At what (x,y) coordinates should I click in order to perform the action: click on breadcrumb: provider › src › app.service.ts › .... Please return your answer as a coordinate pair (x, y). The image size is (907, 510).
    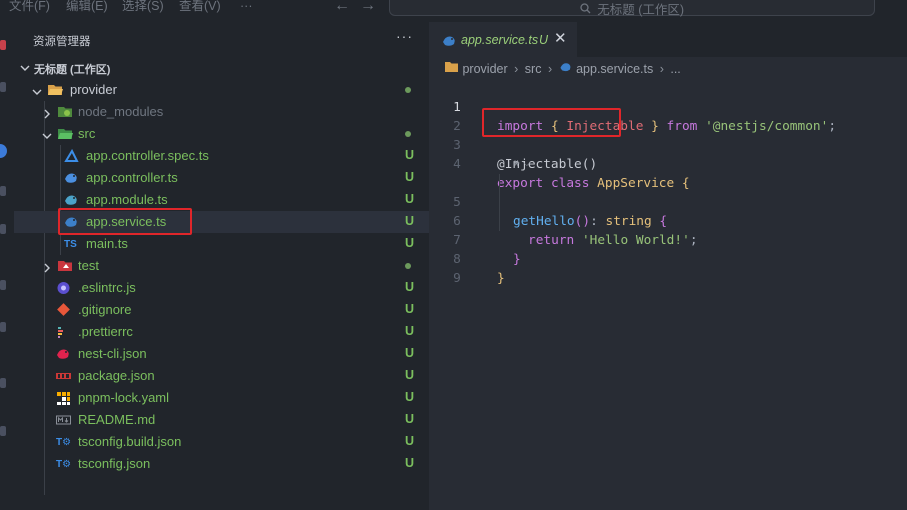
    Looking at the image, I should click on (563, 69).